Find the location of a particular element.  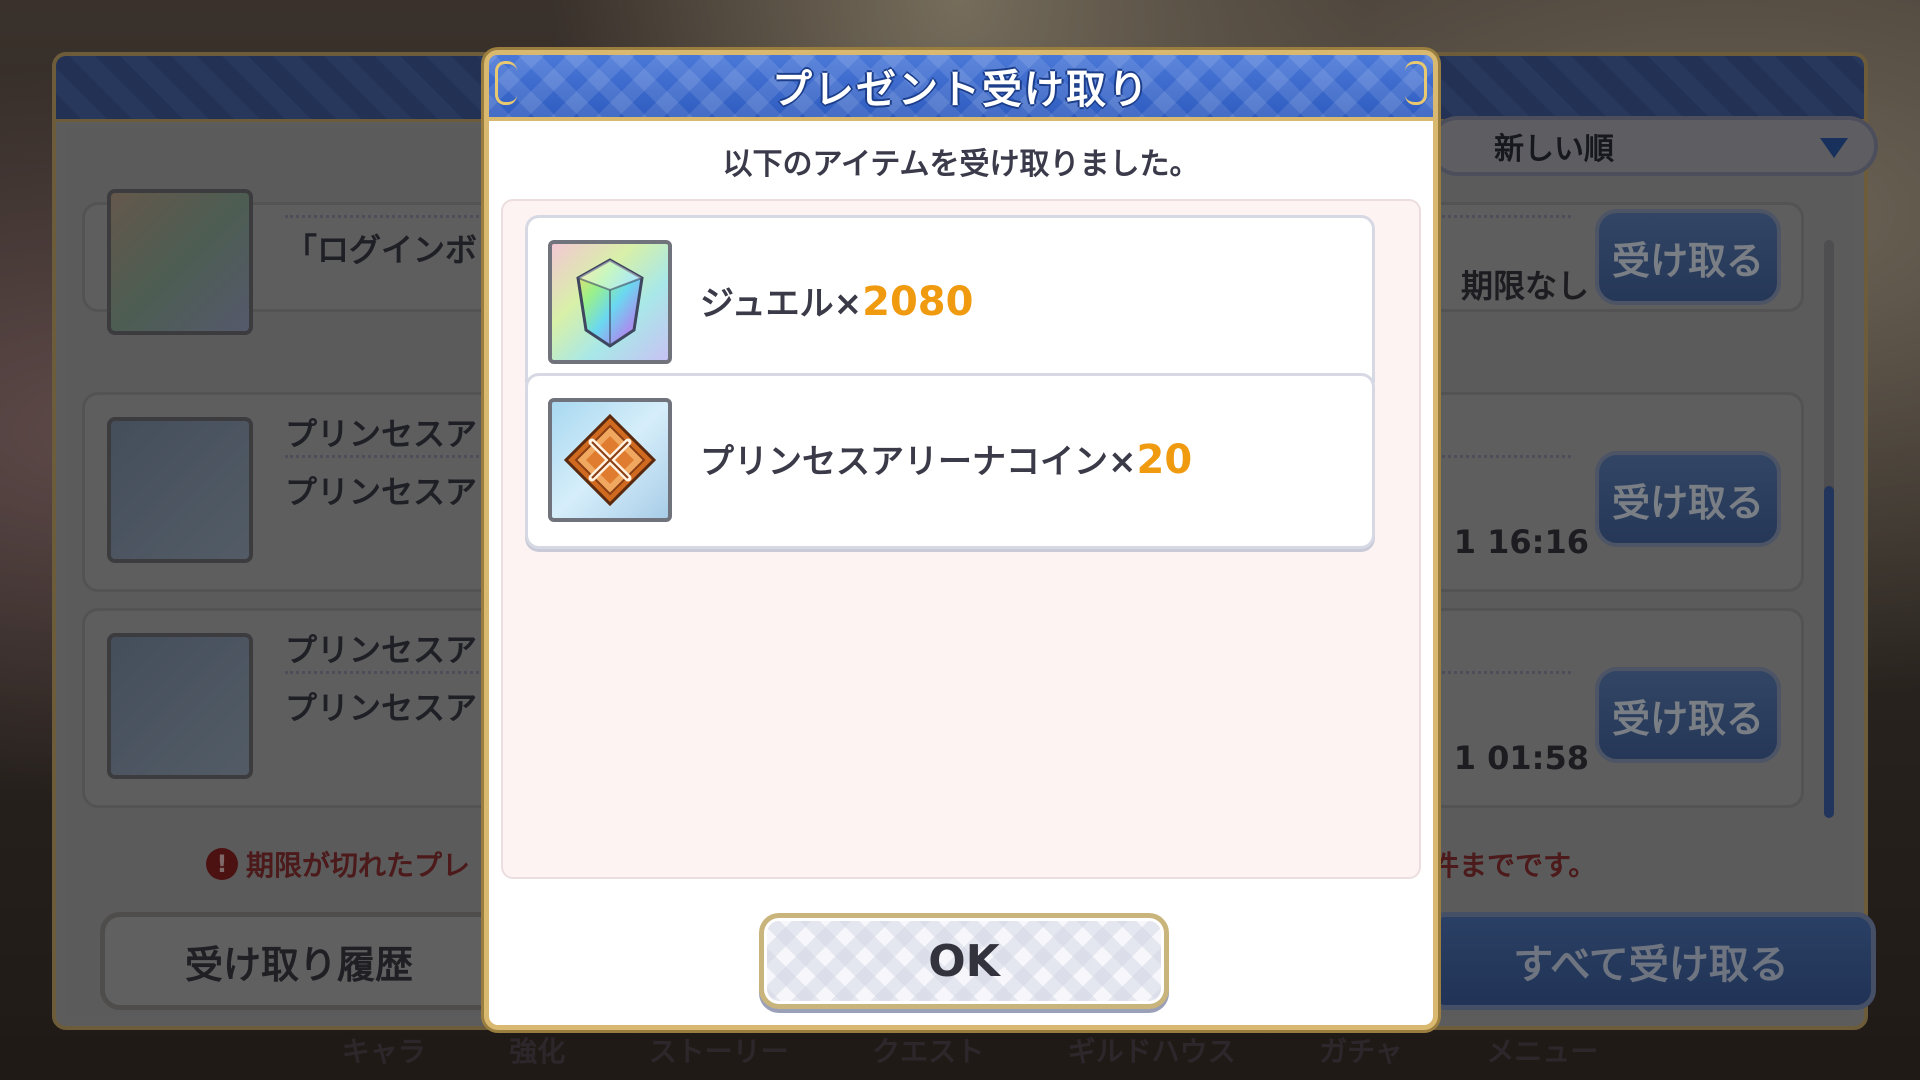

item-label: ジュエル×2080 is located at coordinates (836, 300).